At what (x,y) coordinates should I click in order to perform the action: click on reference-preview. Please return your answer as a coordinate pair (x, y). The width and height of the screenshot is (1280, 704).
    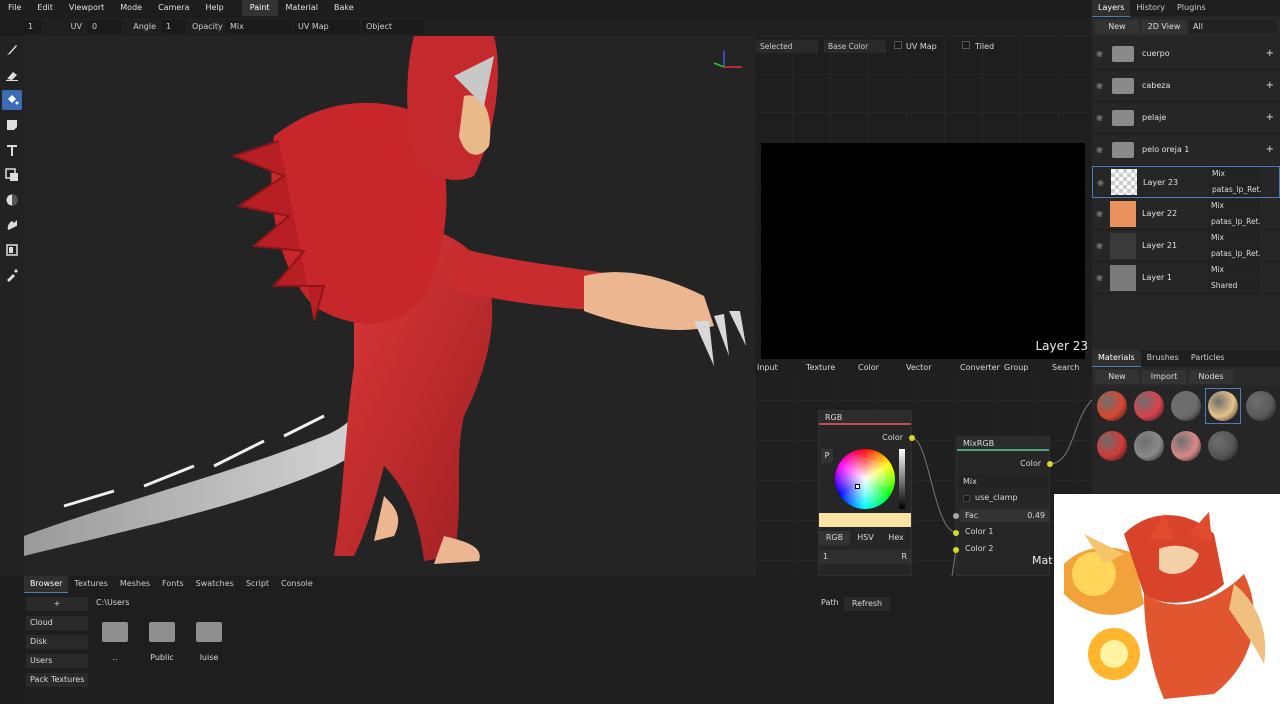
    Looking at the image, I should click on (1167, 599).